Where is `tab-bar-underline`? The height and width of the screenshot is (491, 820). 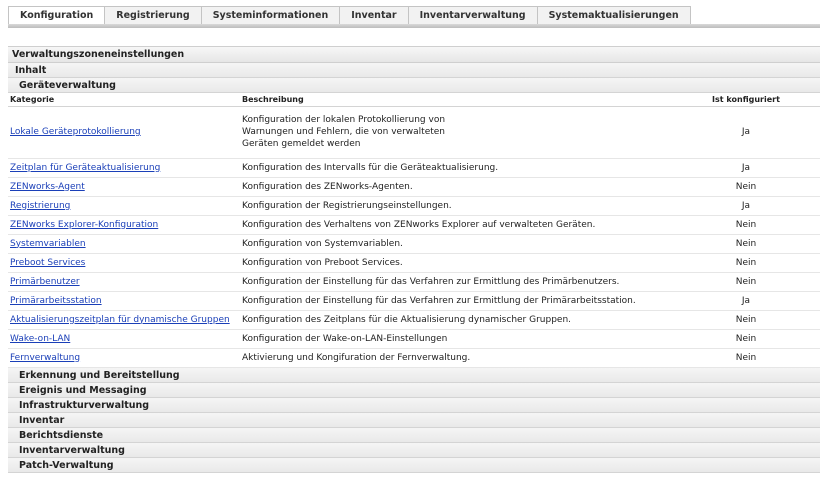
tab-bar-underline is located at coordinates (414, 26).